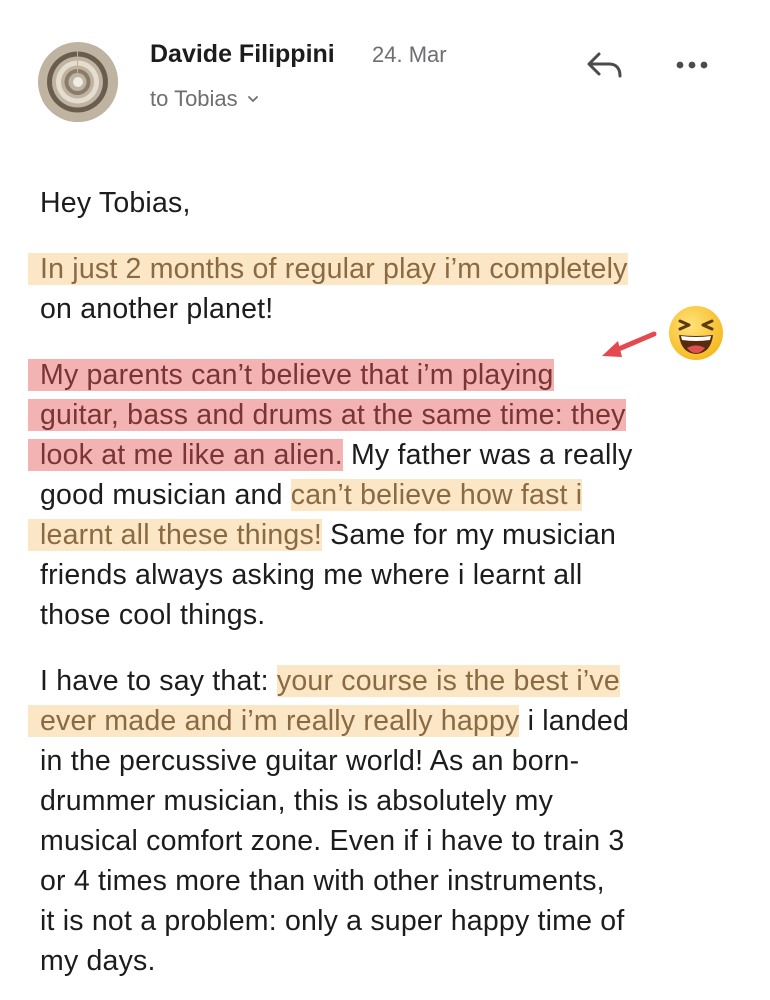  I want to click on highlight-yellow: ever made and i’m really really happy, so click(280, 721).